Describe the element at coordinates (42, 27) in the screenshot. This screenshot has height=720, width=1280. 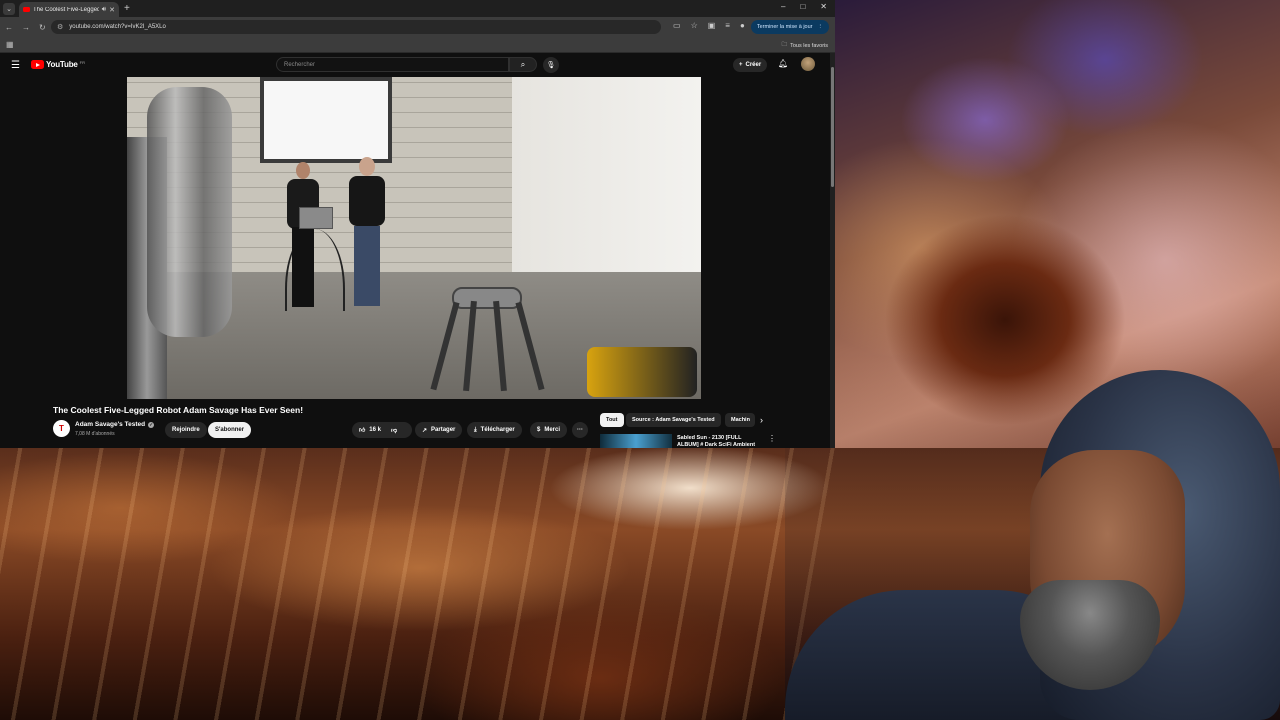
I see `reload-icon: ↻` at that location.